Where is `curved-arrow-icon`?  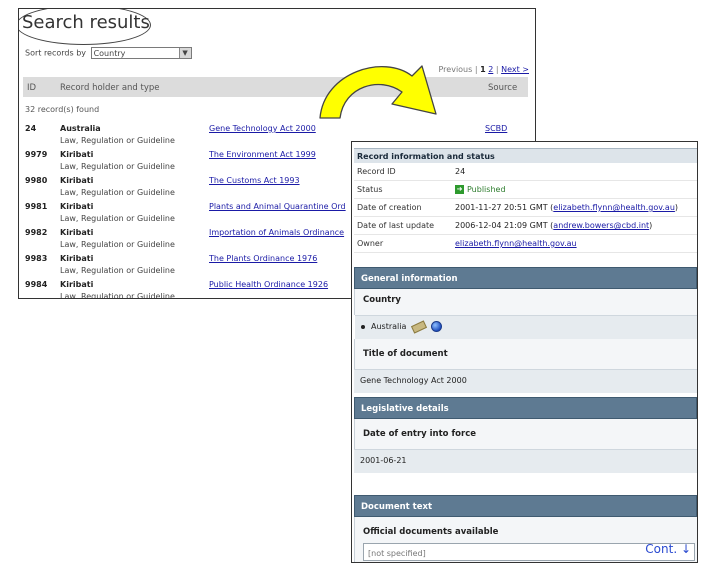
curved-arrow-icon is located at coordinates (378, 92).